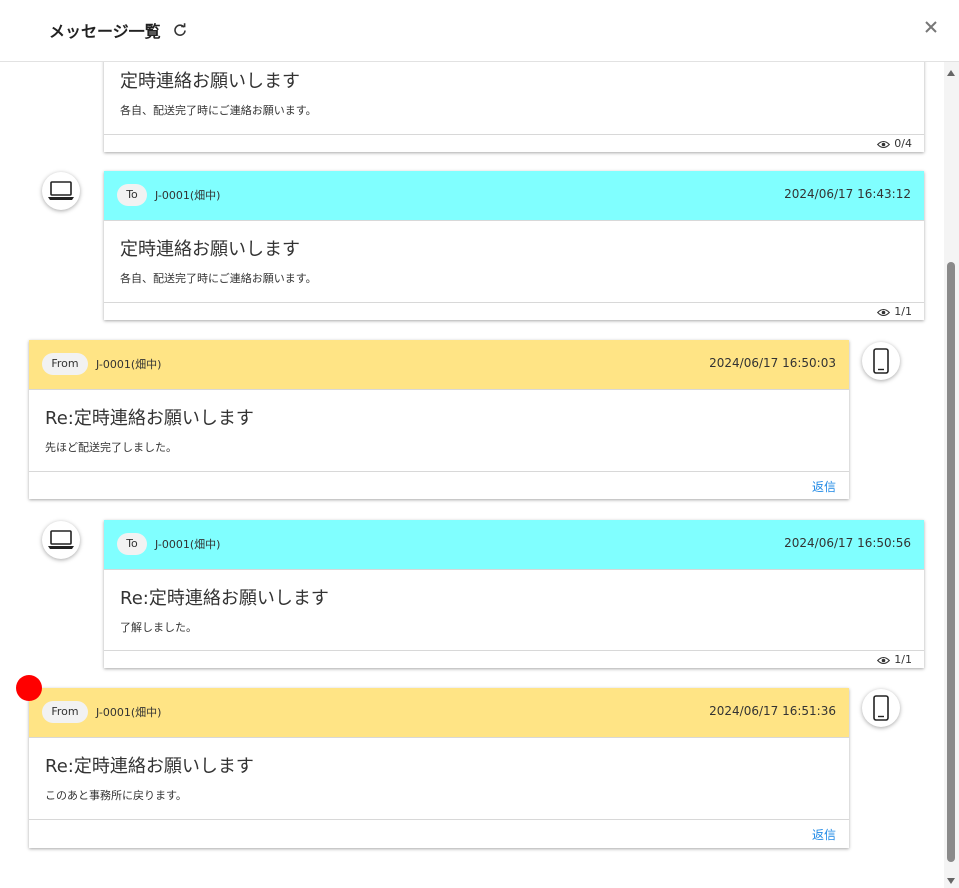 This screenshot has width=959, height=888. Describe the element at coordinates (479, 31) in the screenshot. I see `dialog-header: メッセージ一覧` at that location.